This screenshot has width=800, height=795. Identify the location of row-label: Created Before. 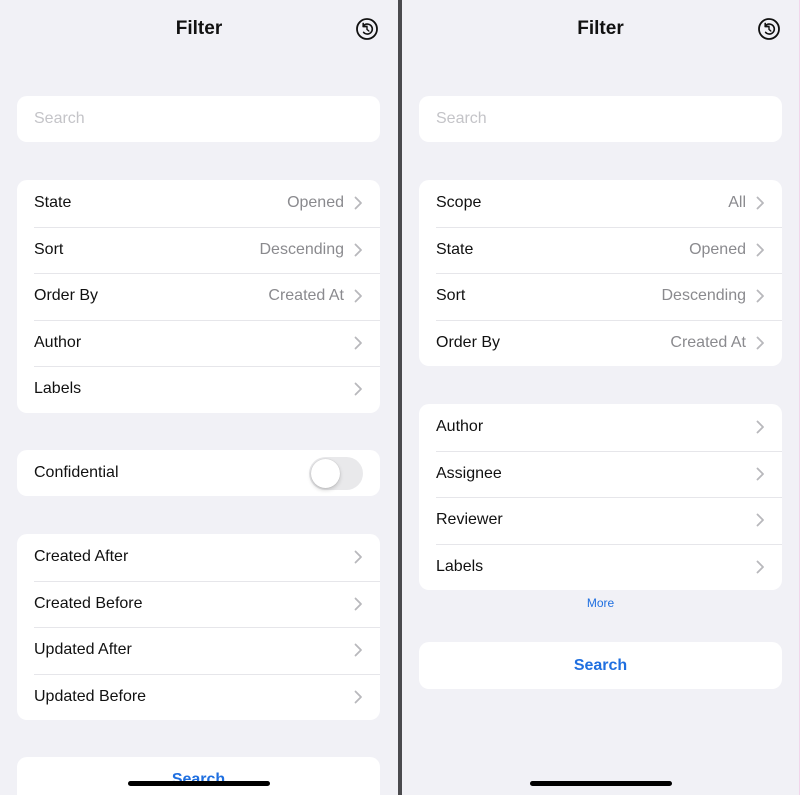
(88, 603).